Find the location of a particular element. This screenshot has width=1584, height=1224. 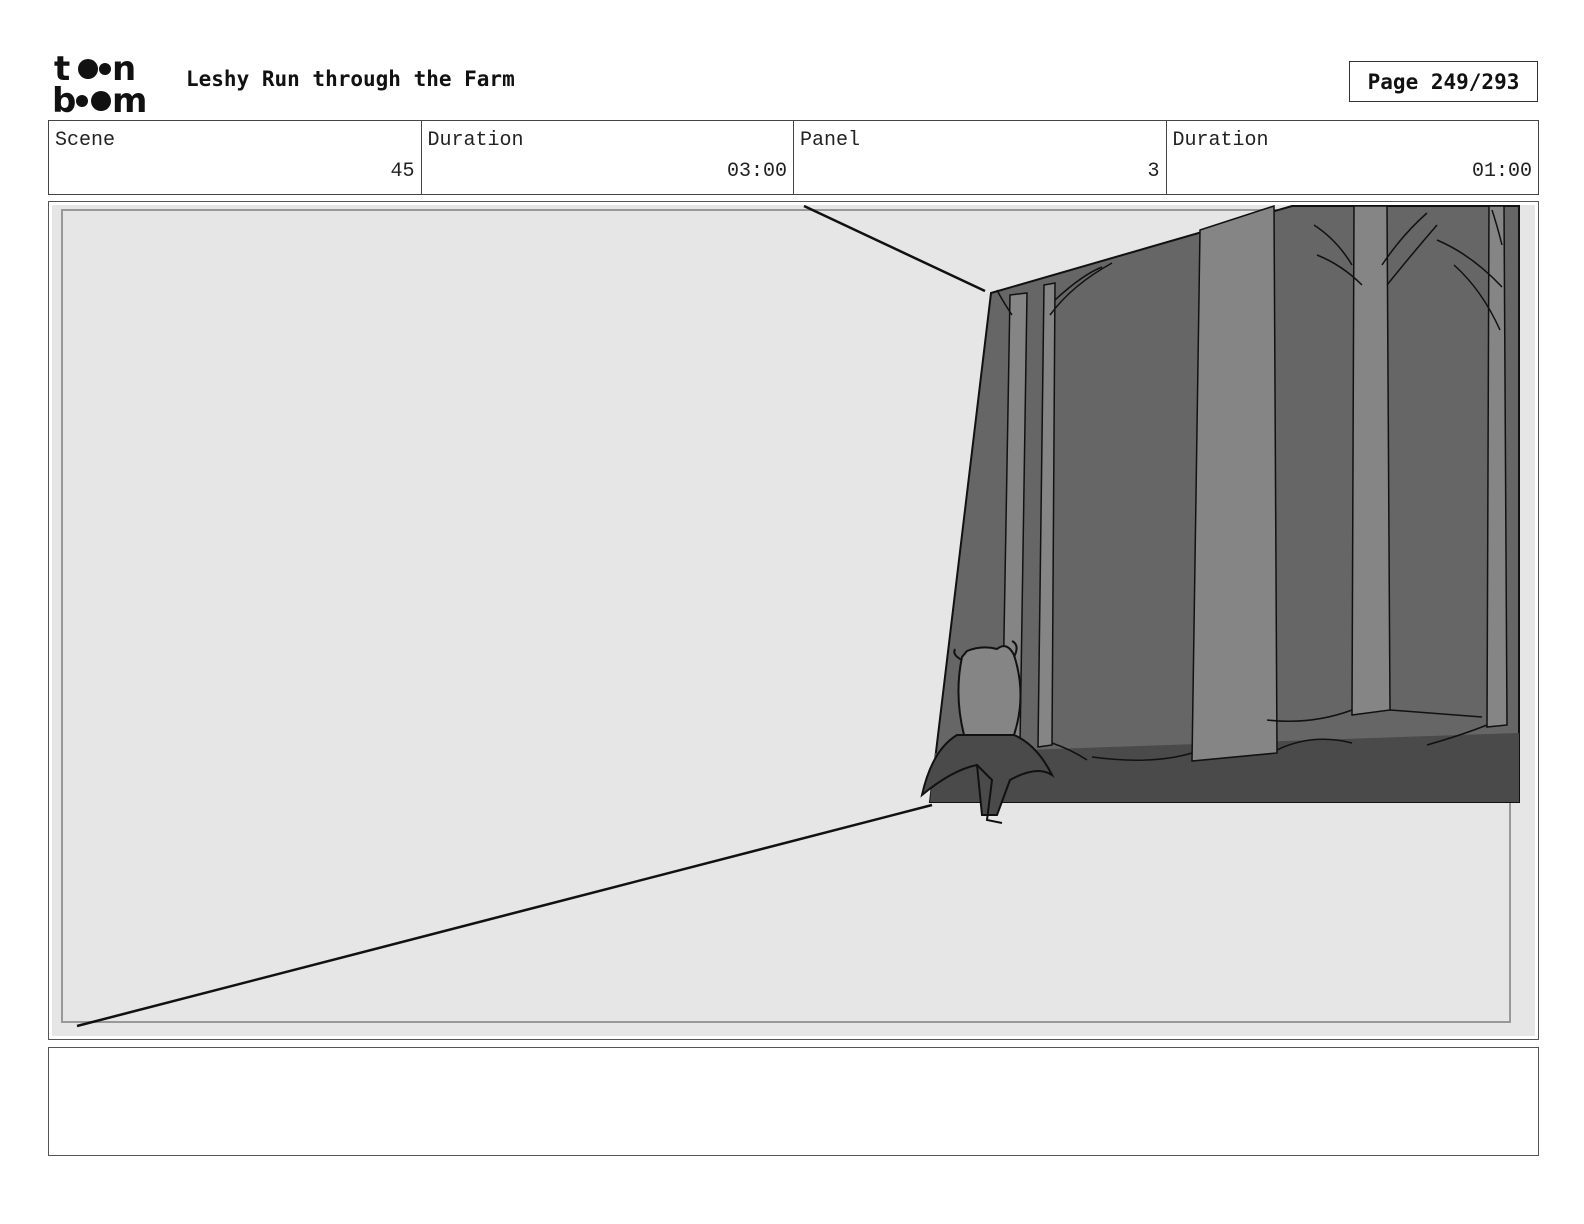

panel-label: Panel is located at coordinates (830, 140).